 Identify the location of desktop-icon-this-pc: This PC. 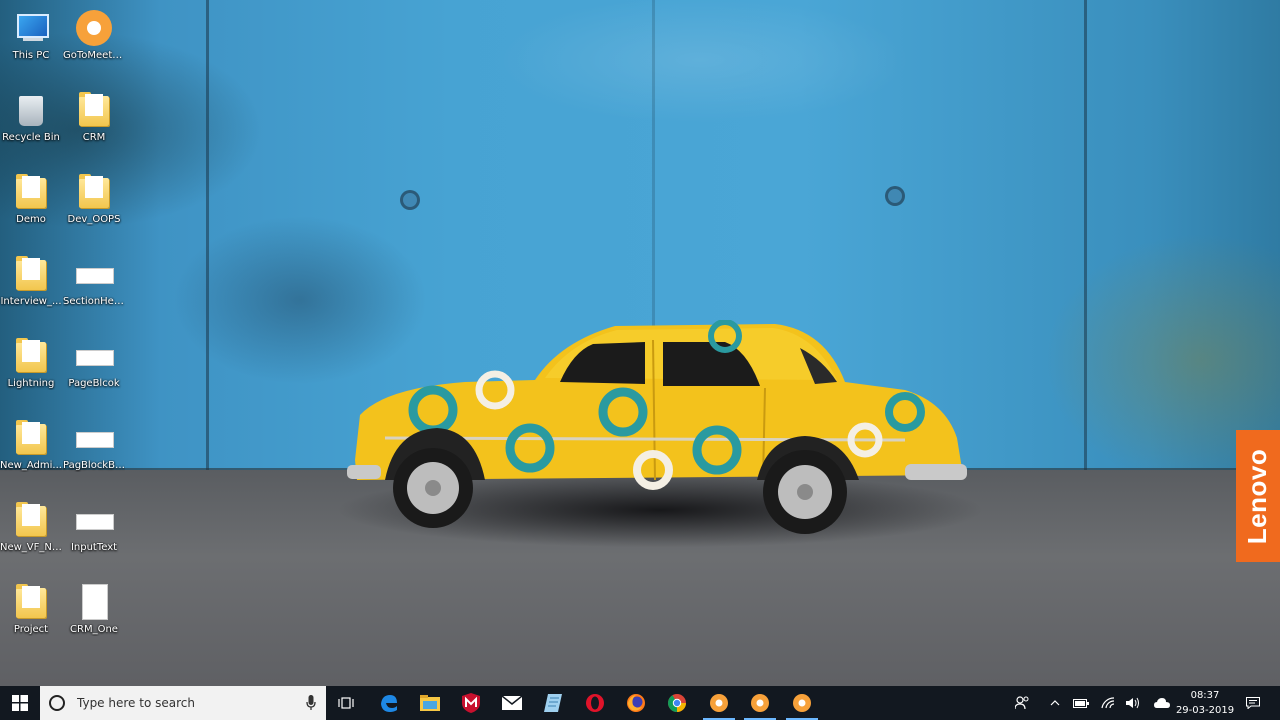
(31, 43).